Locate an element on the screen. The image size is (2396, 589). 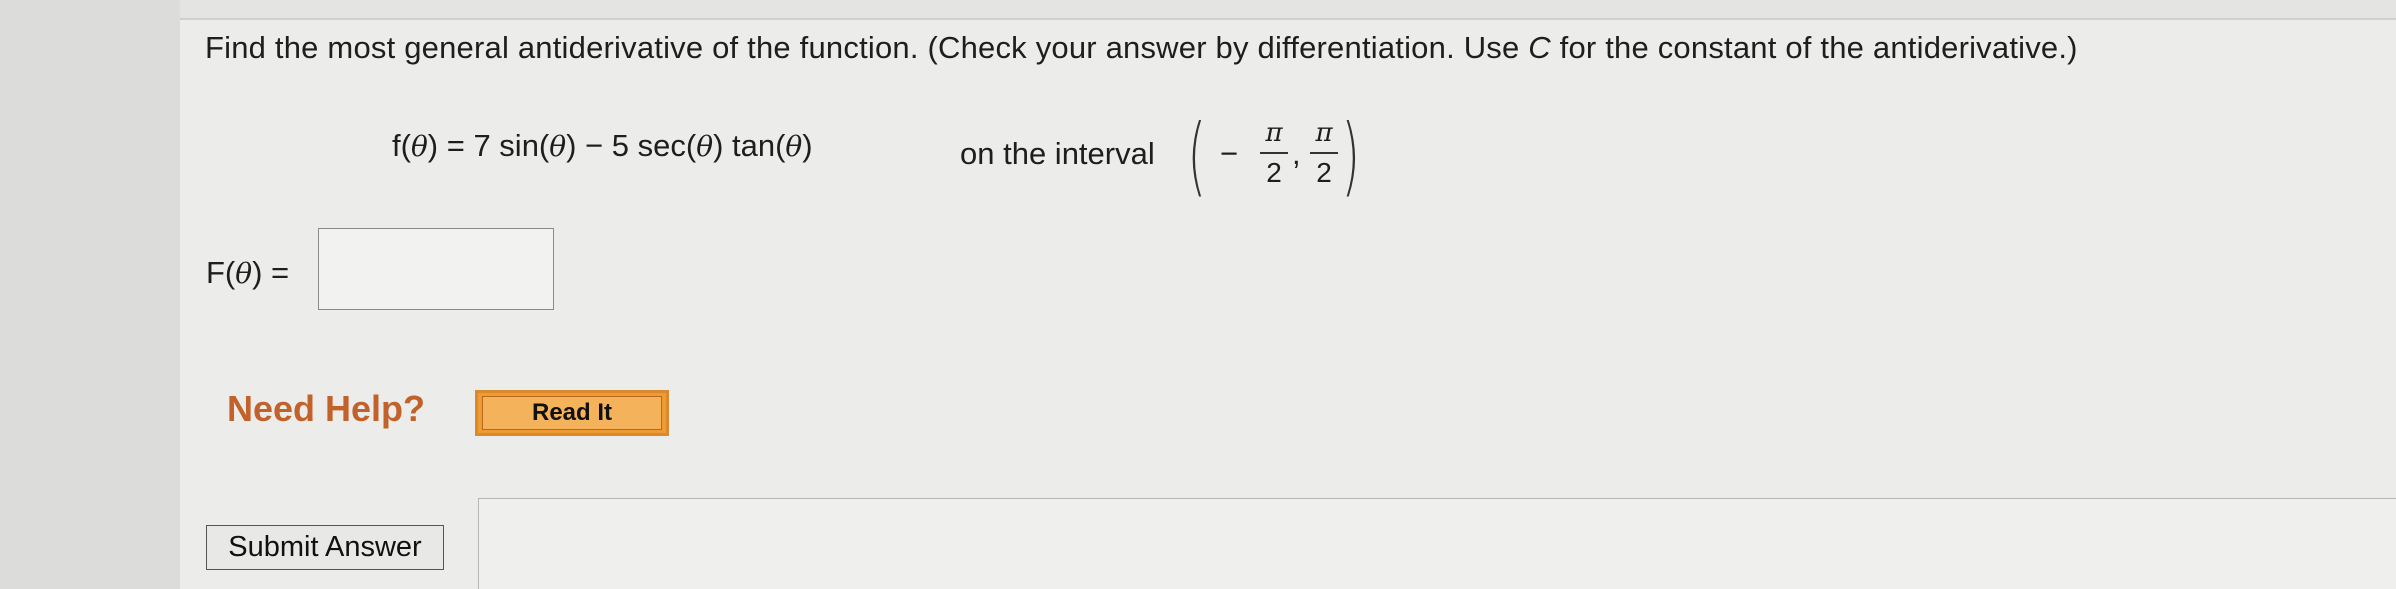
interval-minus-sign: − is located at coordinates (1229, 153).